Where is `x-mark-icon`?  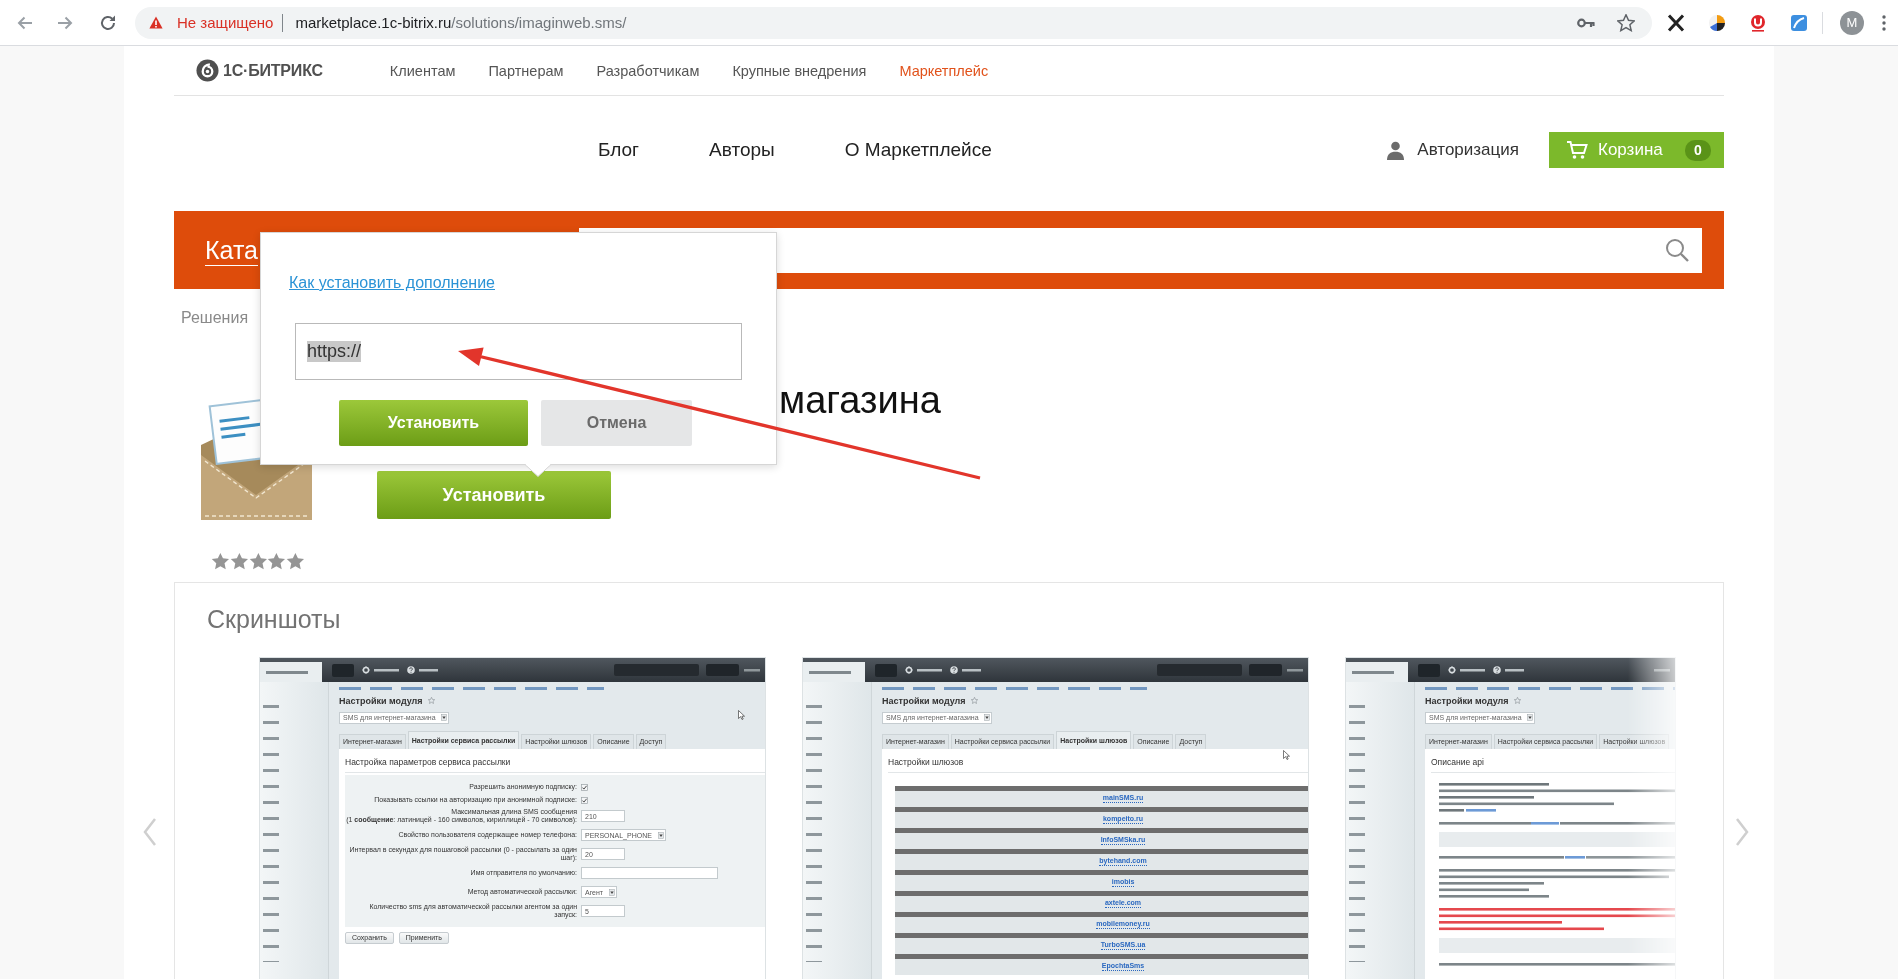 x-mark-icon is located at coordinates (1676, 22).